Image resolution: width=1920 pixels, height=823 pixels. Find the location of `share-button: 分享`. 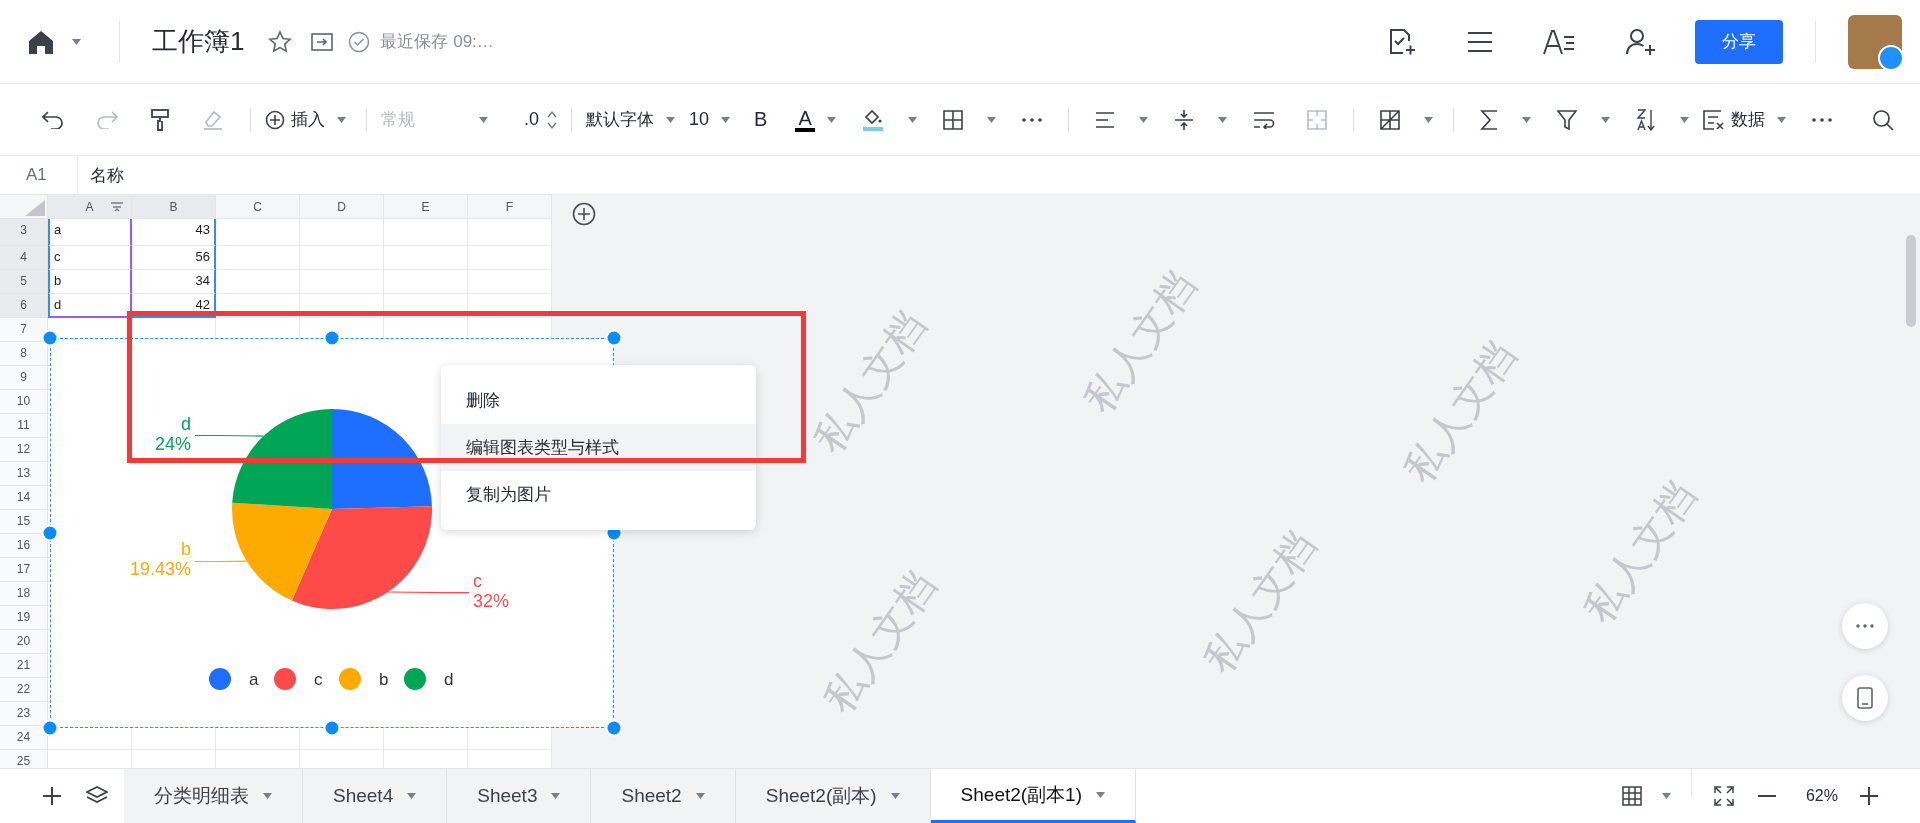

share-button: 分享 is located at coordinates (1739, 41).